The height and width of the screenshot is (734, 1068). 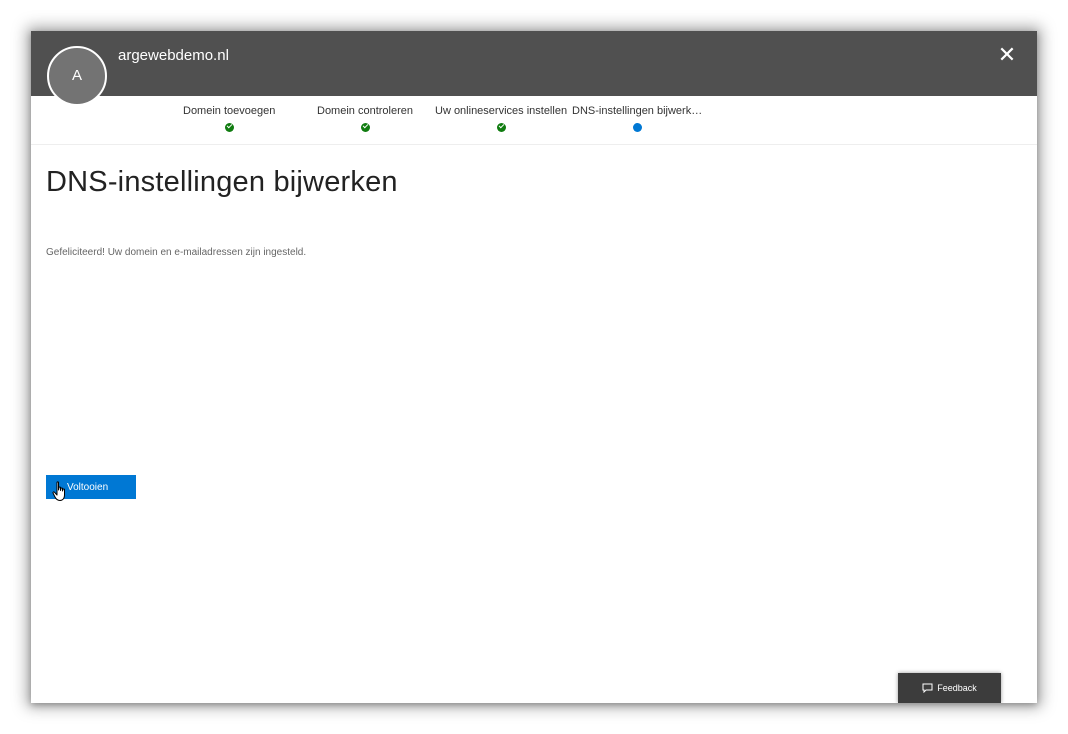 What do you see at coordinates (501, 118) in the screenshot?
I see `step-onlineservices-instellen: Uw onlineservices instellen` at bounding box center [501, 118].